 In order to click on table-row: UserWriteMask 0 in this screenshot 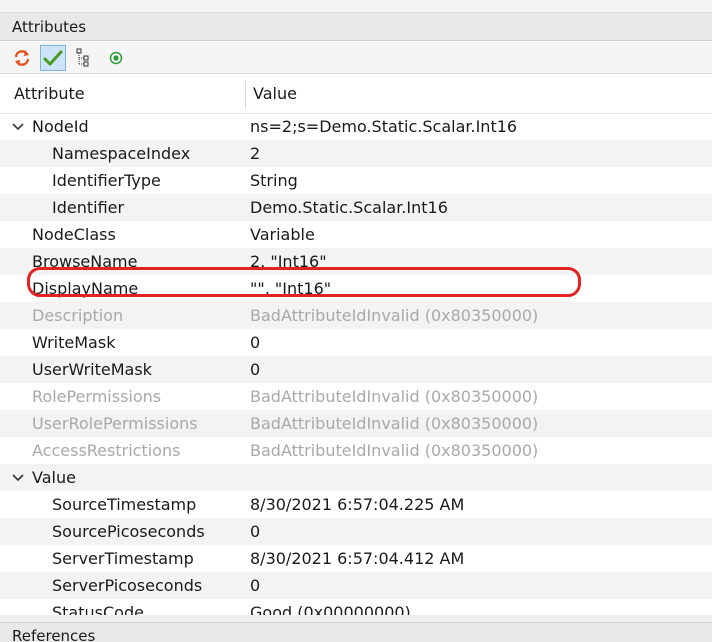, I will do `click(356, 369)`.